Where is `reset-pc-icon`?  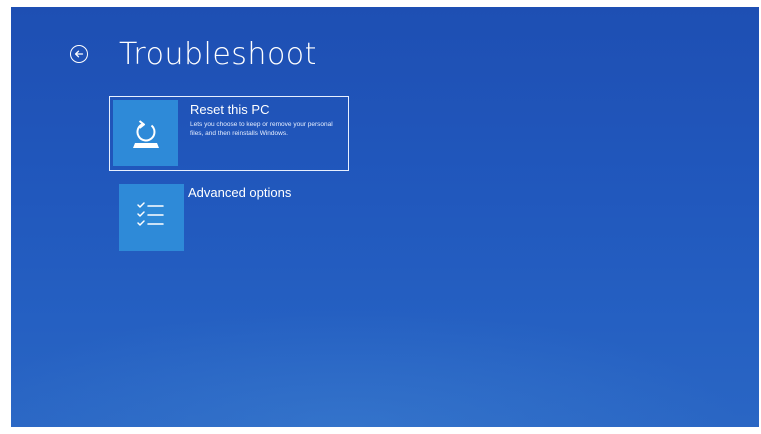
reset-pc-icon is located at coordinates (145, 133).